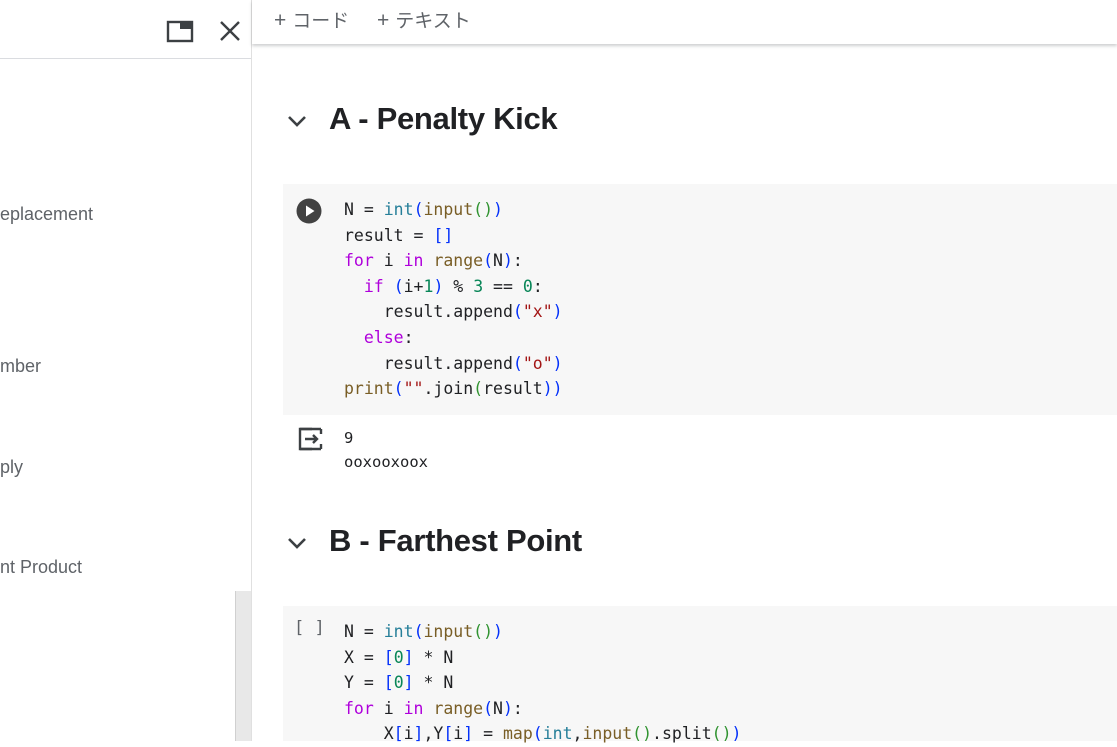 The width and height of the screenshot is (1117, 747). I want to click on code-line: result.append("x"), so click(453, 312).